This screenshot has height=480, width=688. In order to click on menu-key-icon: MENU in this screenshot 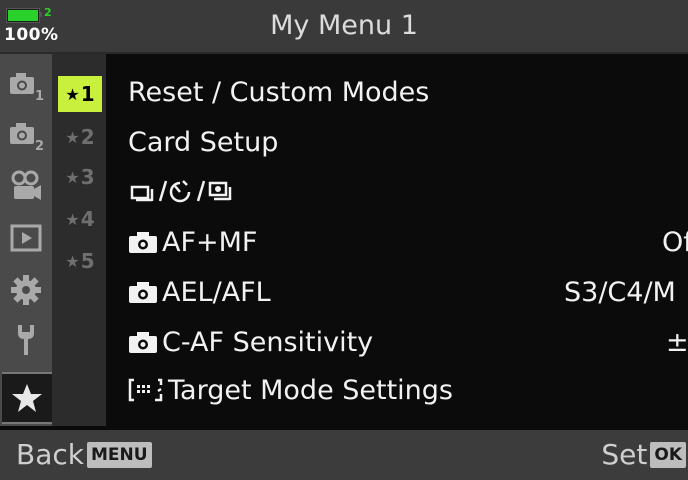, I will do `click(119, 454)`.